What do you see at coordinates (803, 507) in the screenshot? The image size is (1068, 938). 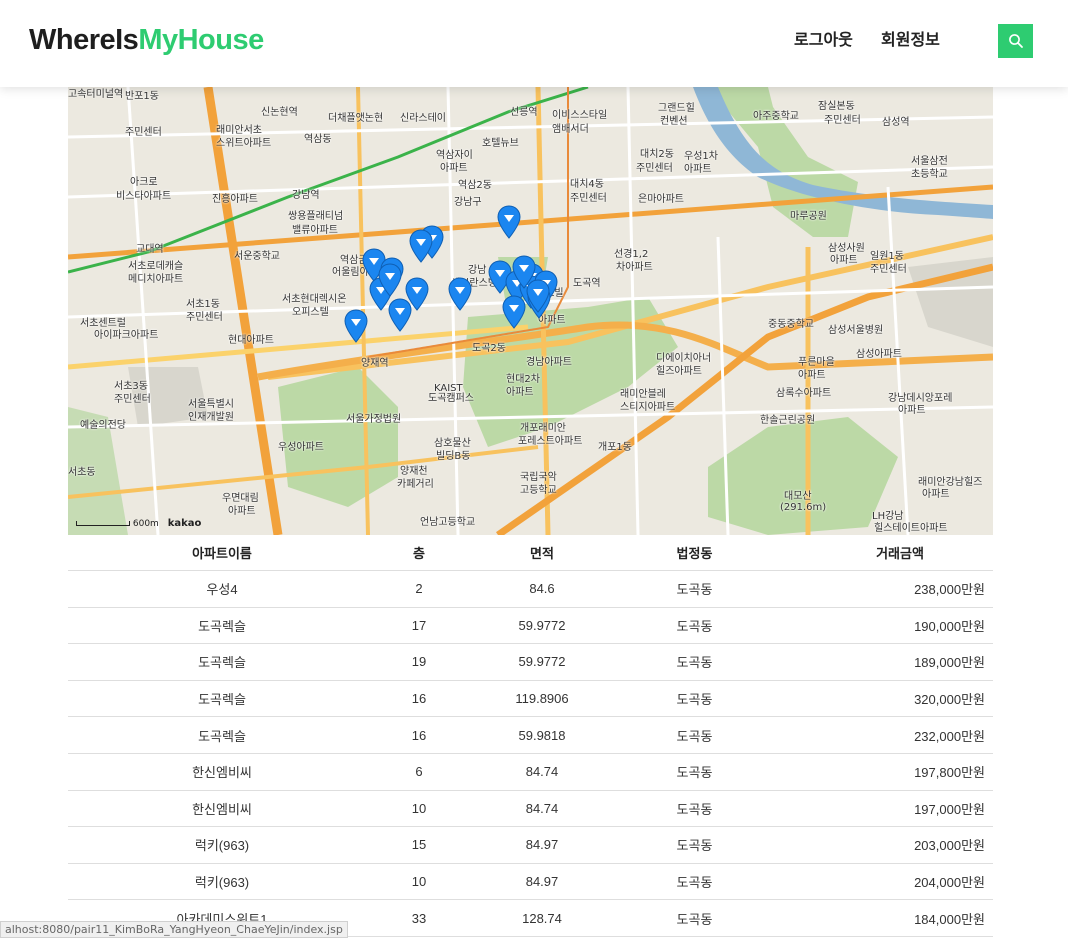 I see `map-place-label: (291.6m)` at bounding box center [803, 507].